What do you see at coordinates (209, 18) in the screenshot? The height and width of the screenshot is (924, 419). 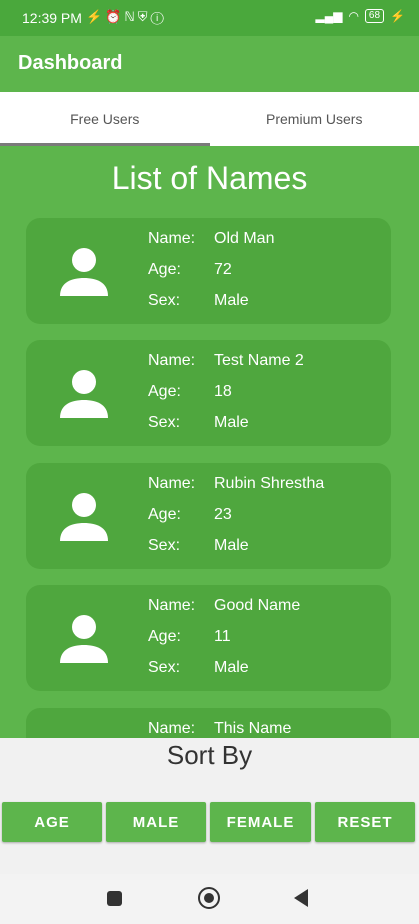 I see `status-bar: 12:39 PM ⚡⏰ℕ⛨ⓘ ▂▄▆ ◠ 68 ⚡` at bounding box center [209, 18].